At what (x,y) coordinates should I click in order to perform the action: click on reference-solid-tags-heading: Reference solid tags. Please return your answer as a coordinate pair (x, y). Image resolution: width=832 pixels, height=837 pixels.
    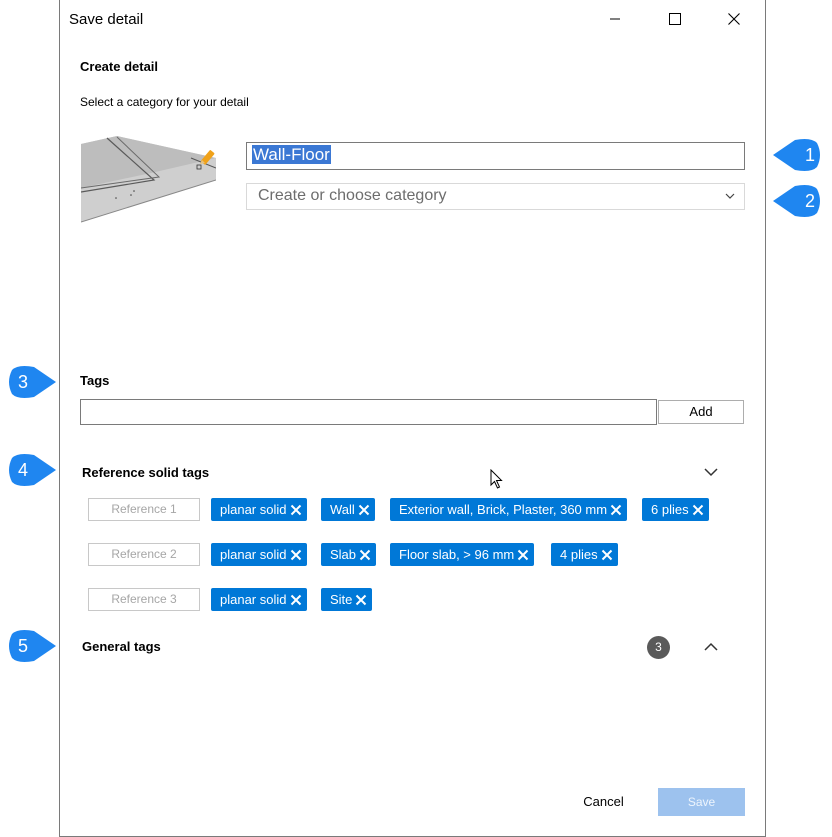
    Looking at the image, I should click on (146, 472).